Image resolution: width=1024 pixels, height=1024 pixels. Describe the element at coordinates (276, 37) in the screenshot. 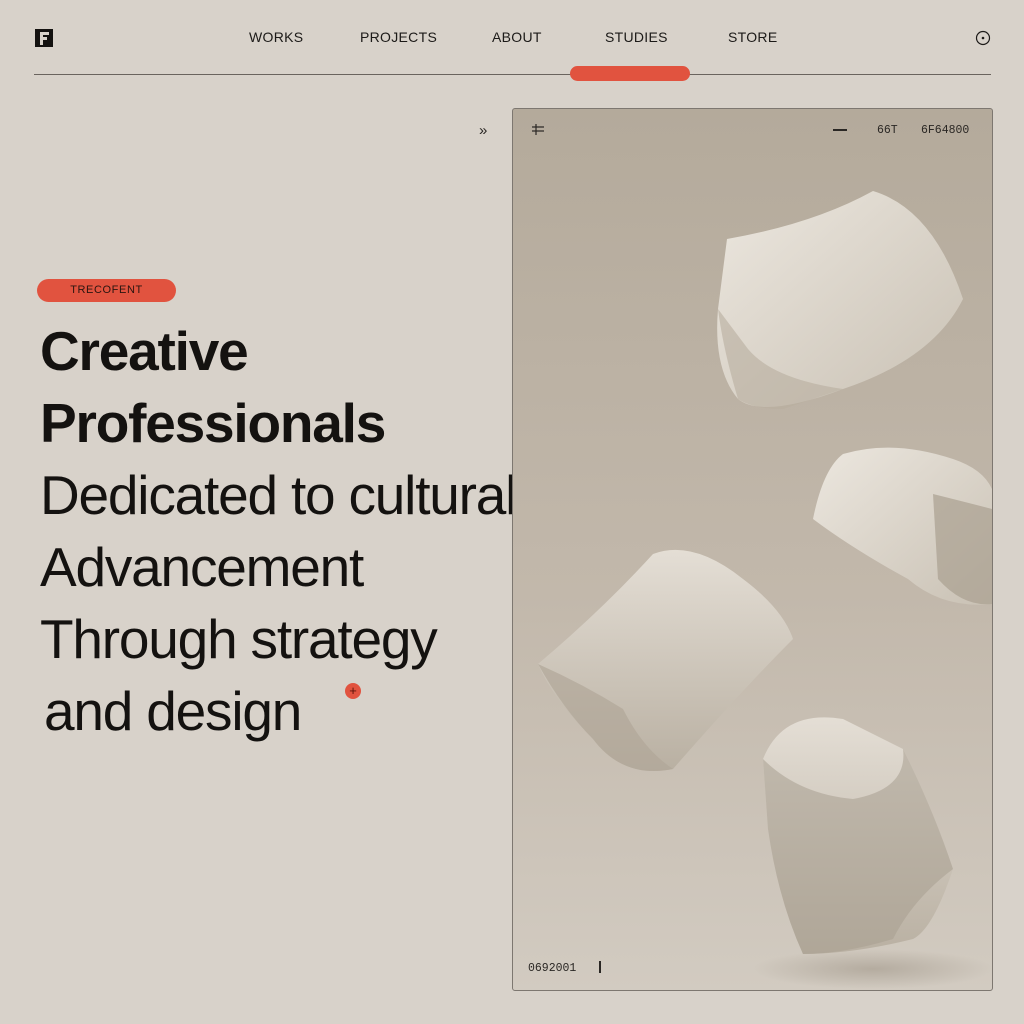

I see `nav-works: WORKS` at that location.